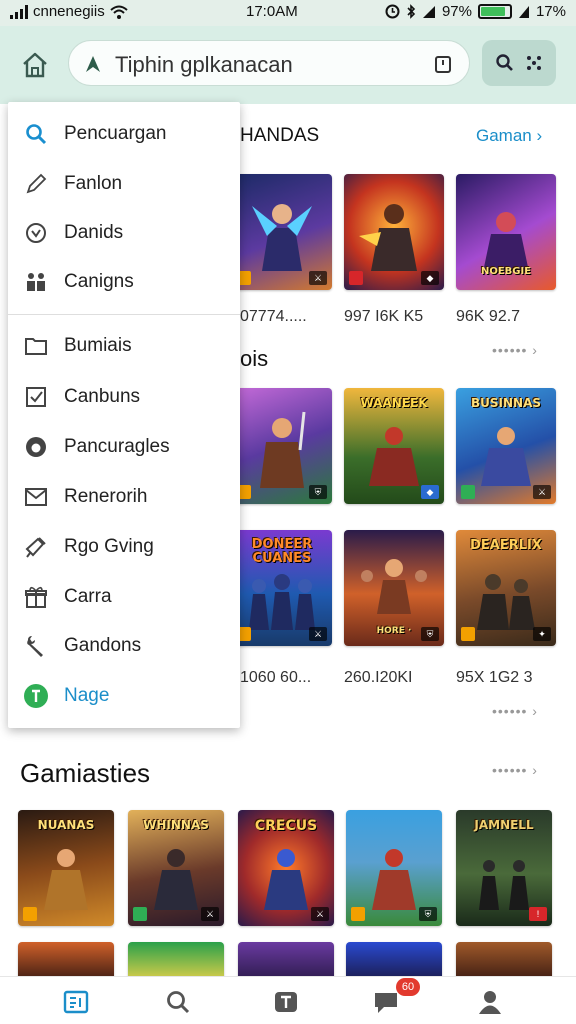  Describe the element at coordinates (282, 551) in the screenshot. I see `game-title: DONEER CUANES` at that location.